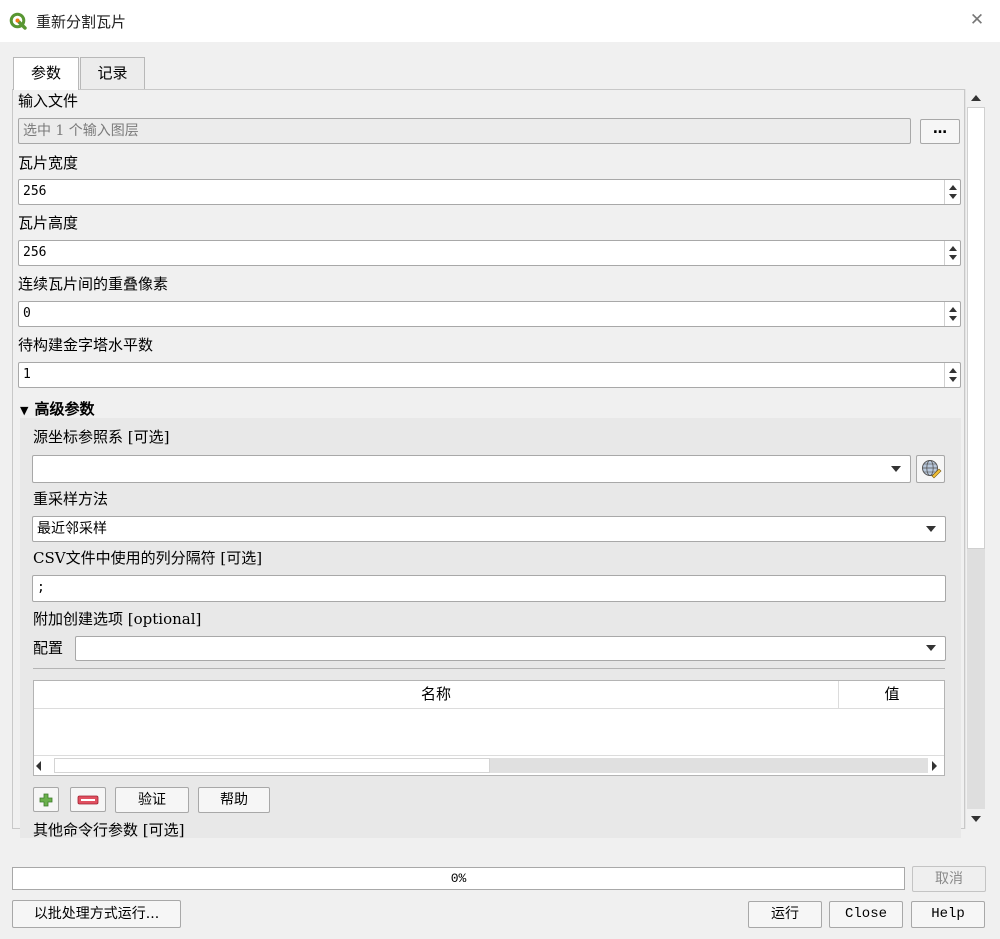 This screenshot has width=1000, height=939. I want to click on add-row-button, so click(46, 799).